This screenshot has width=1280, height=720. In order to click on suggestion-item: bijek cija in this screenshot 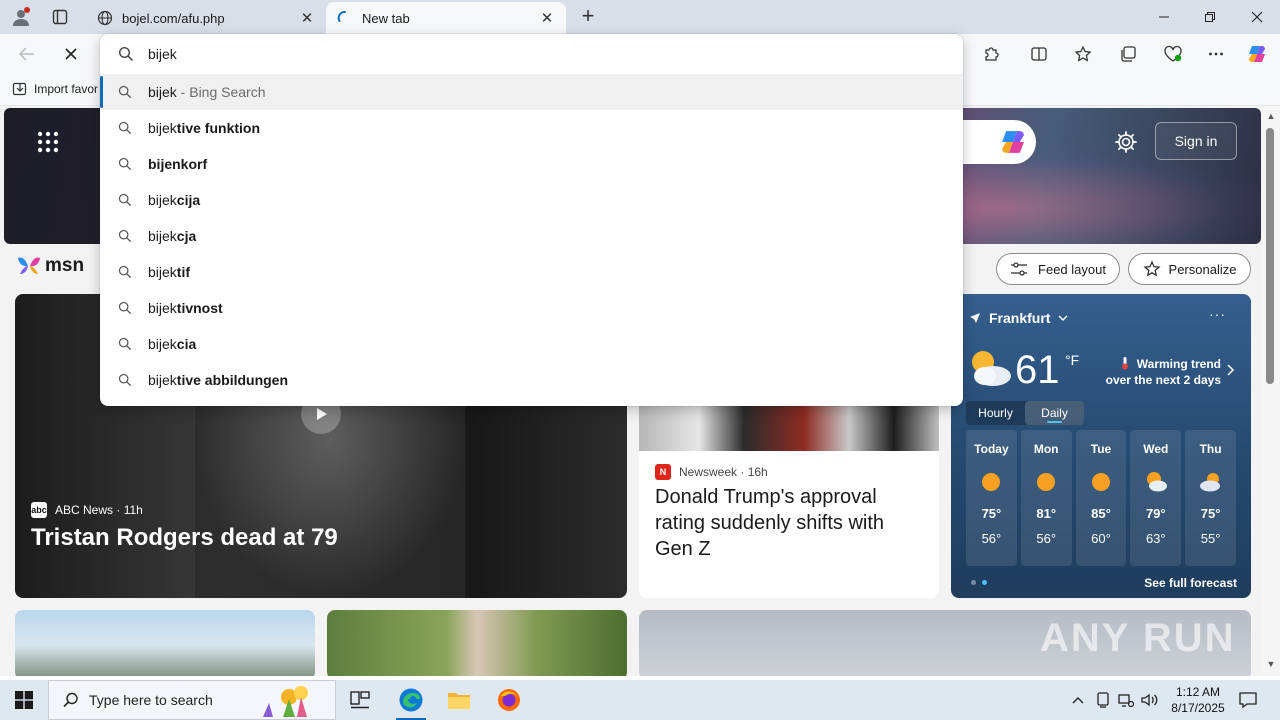, I will do `click(531, 200)`.